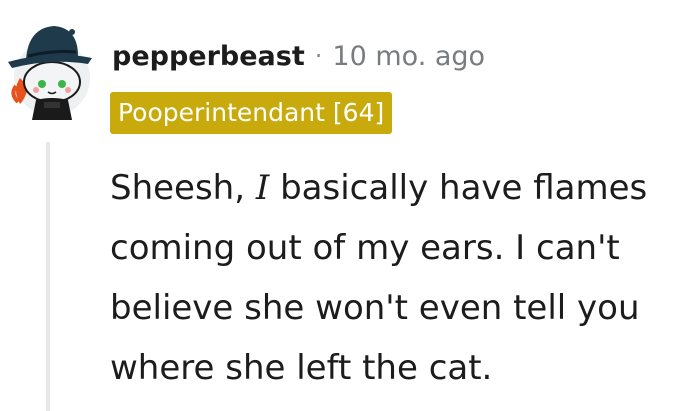 The image size is (700, 411). I want to click on user-avatar-icon, so click(50, 70).